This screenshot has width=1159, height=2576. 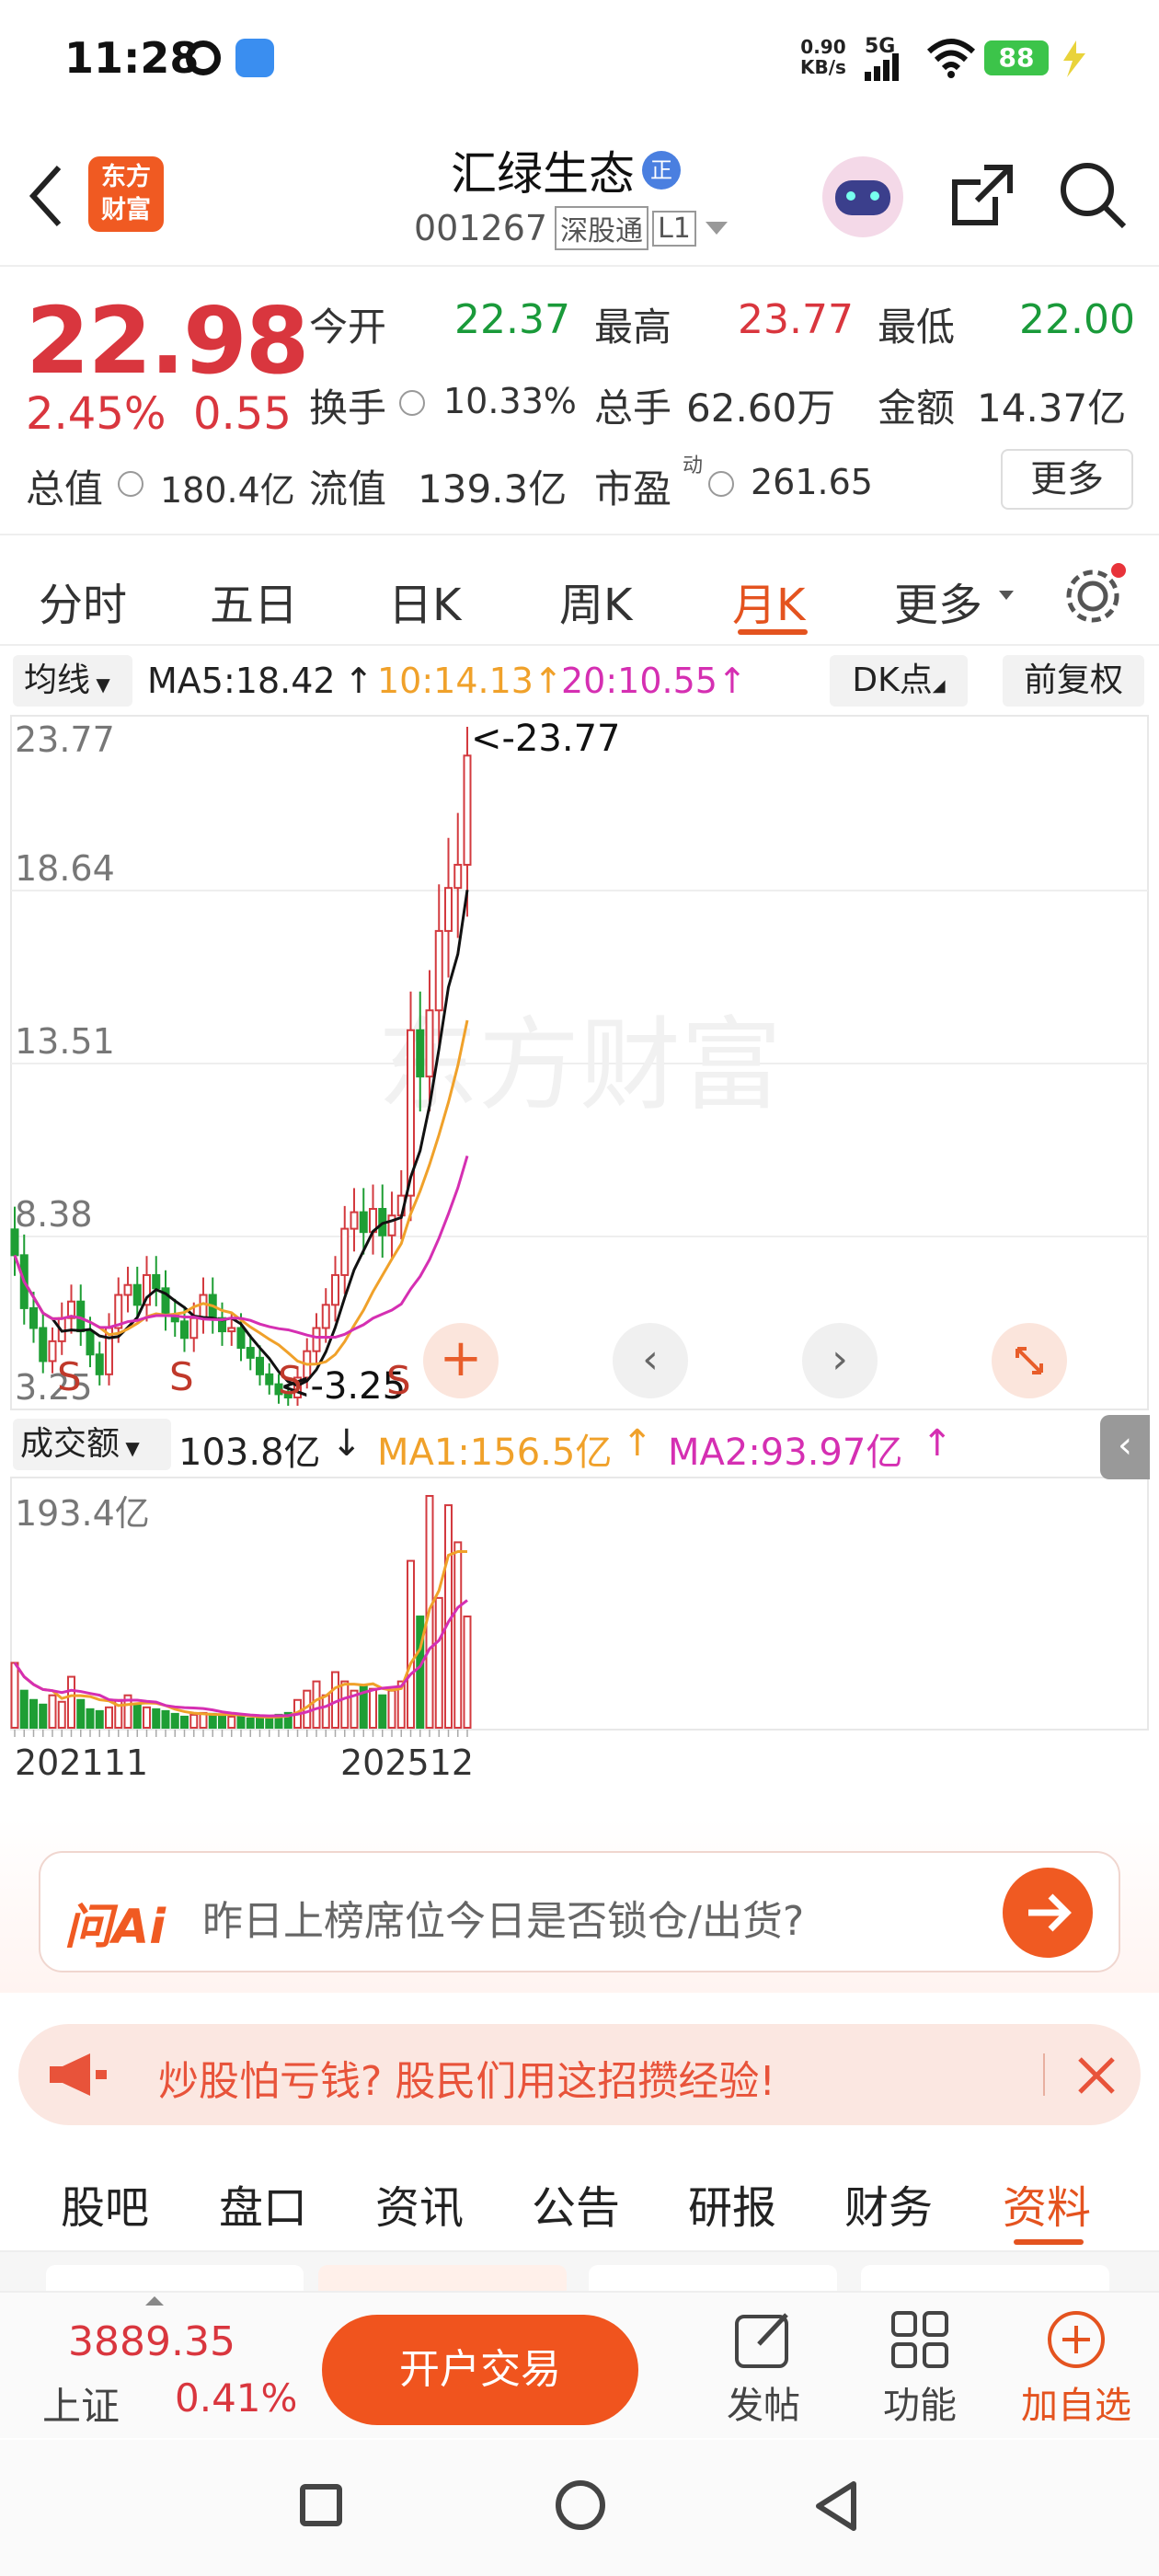 What do you see at coordinates (495, 1453) in the screenshot?
I see `vol-ma1-value: MA1:156.5亿` at bounding box center [495, 1453].